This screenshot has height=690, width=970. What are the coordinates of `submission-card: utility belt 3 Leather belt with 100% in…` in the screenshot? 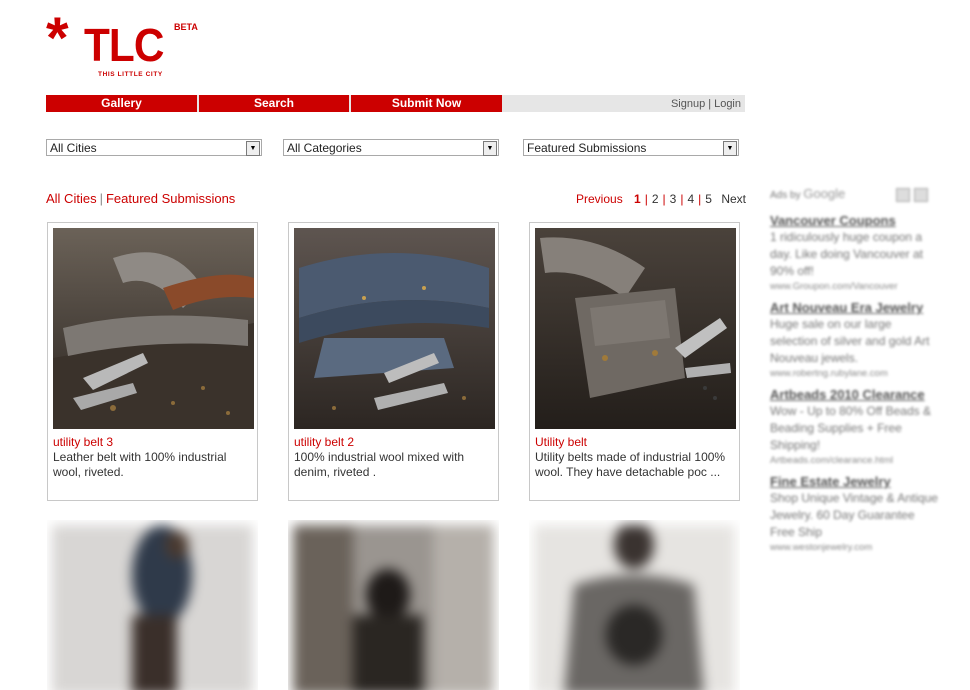 It's located at (152, 361).